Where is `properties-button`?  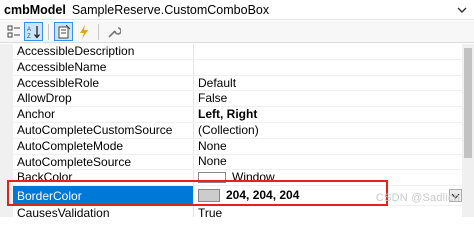 properties-button is located at coordinates (63, 31).